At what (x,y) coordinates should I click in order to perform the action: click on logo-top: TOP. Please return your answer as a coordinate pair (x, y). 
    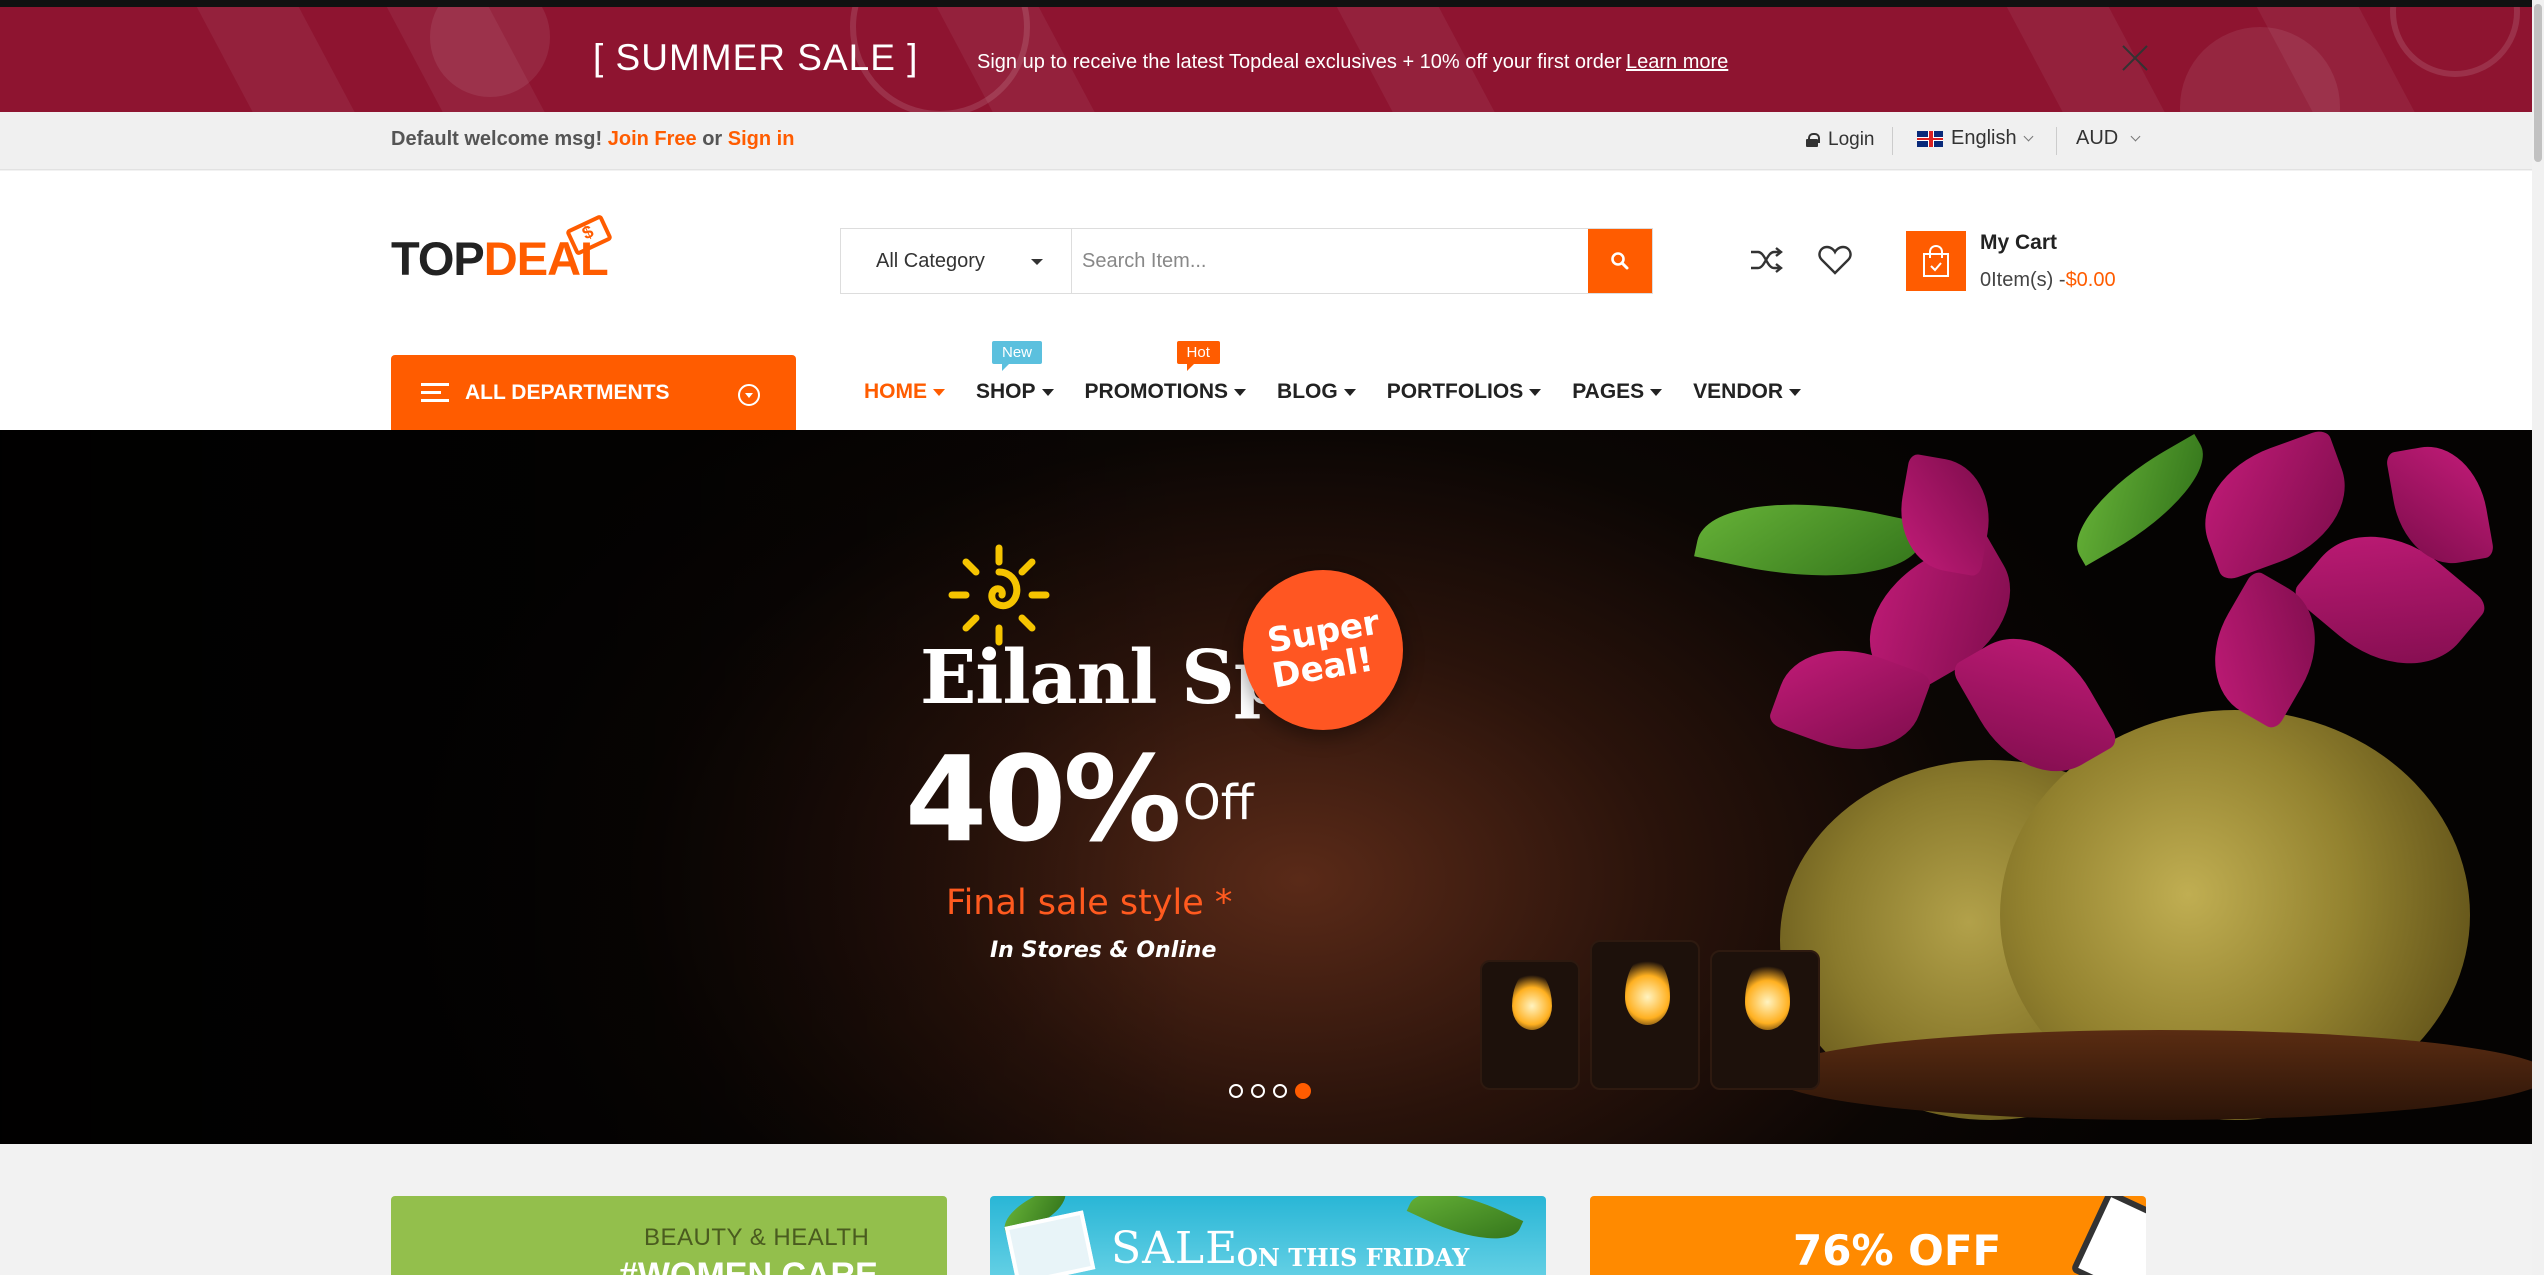
    Looking at the image, I should click on (438, 258).